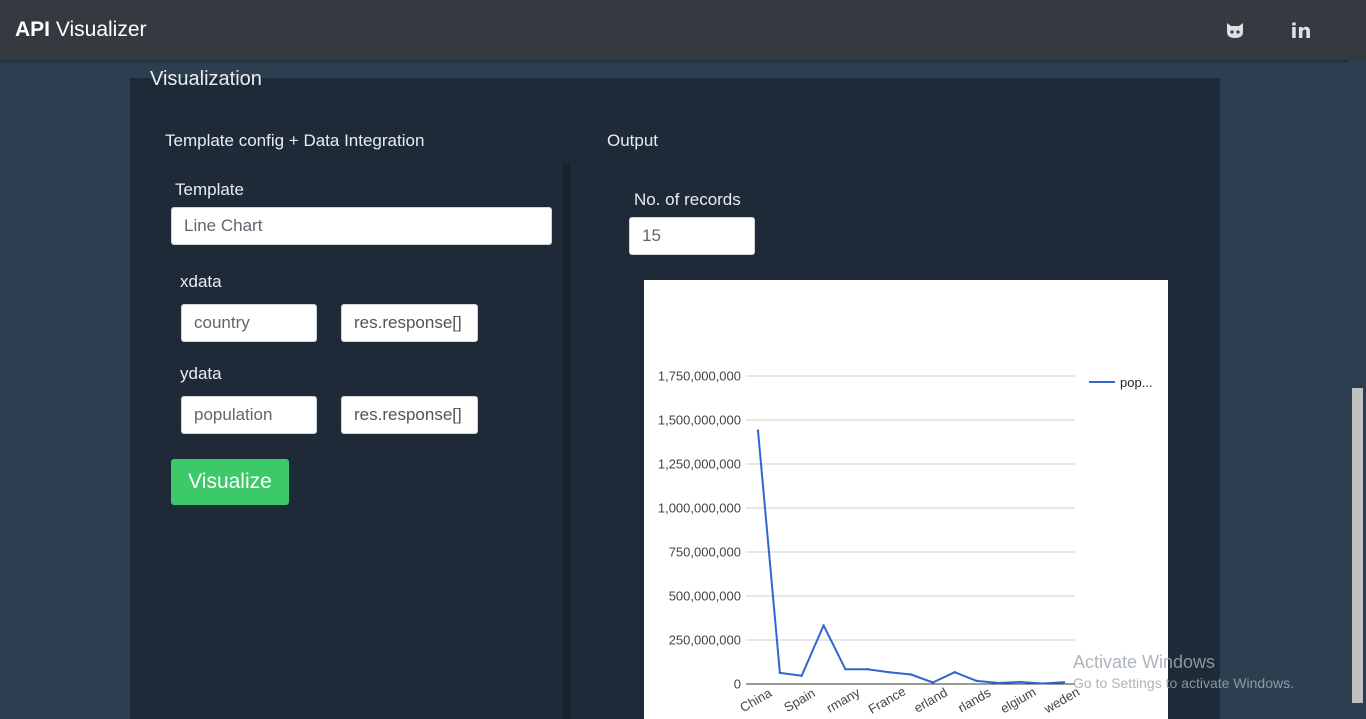 The width and height of the screenshot is (1366, 719). I want to click on navbar: API Visualizer in, so click(683, 30).